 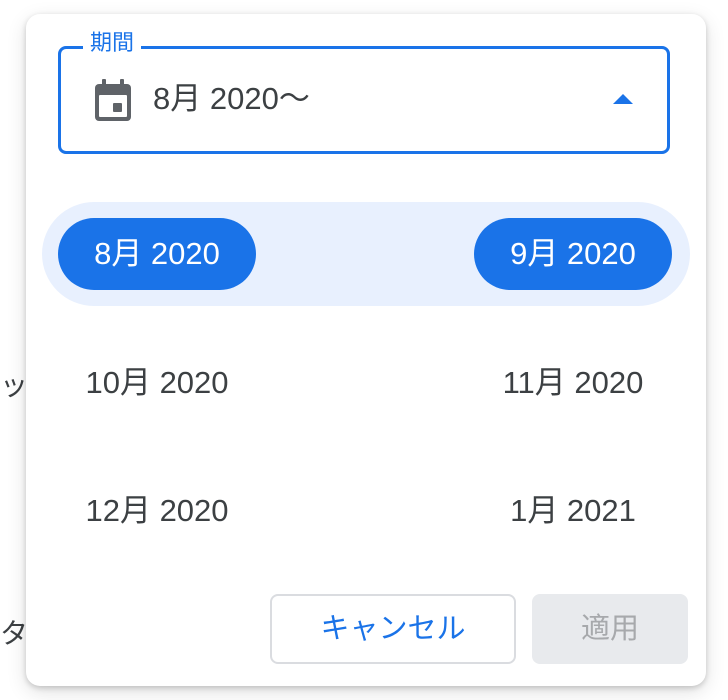 What do you see at coordinates (393, 629) in the screenshot?
I see `cancel-button: キャンセル` at bounding box center [393, 629].